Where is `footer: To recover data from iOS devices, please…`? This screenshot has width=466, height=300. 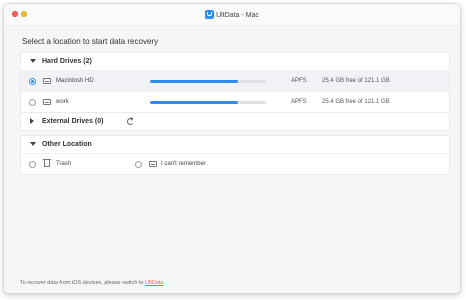 footer: To recover data from iOS devices, please… is located at coordinates (232, 283).